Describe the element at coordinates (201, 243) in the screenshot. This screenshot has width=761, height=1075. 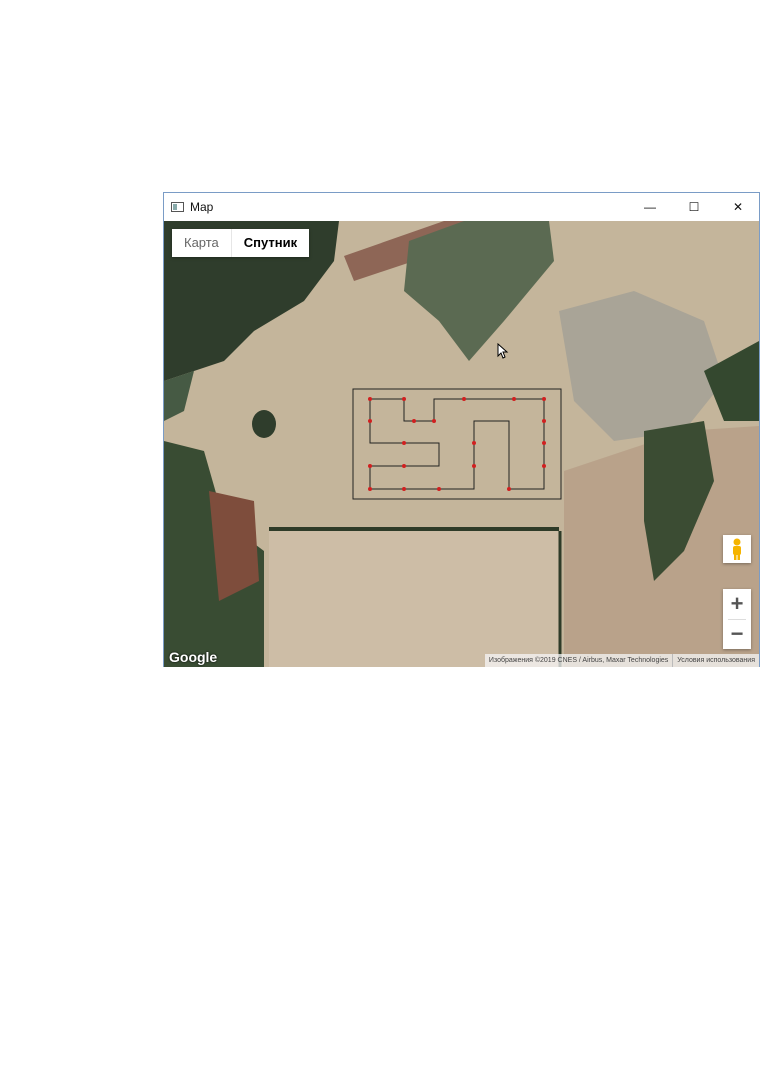
I see `map-type-map-button: Карта` at that location.